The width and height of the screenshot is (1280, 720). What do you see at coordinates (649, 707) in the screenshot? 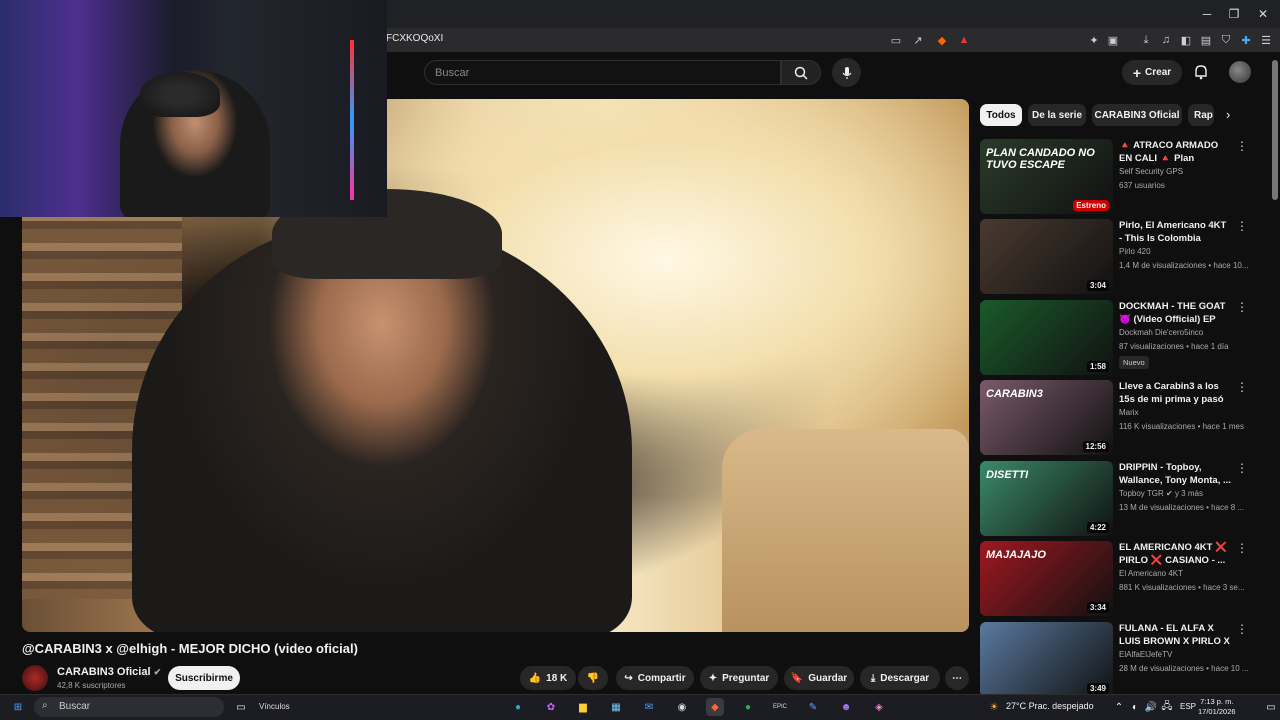
I see `mail-icon: ✉` at bounding box center [649, 707].